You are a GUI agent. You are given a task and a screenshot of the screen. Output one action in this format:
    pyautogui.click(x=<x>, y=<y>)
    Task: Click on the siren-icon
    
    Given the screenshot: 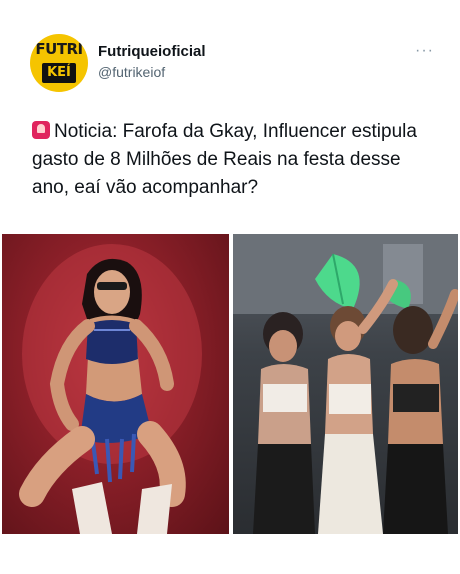 What is the action you would take?
    pyautogui.click(x=41, y=130)
    